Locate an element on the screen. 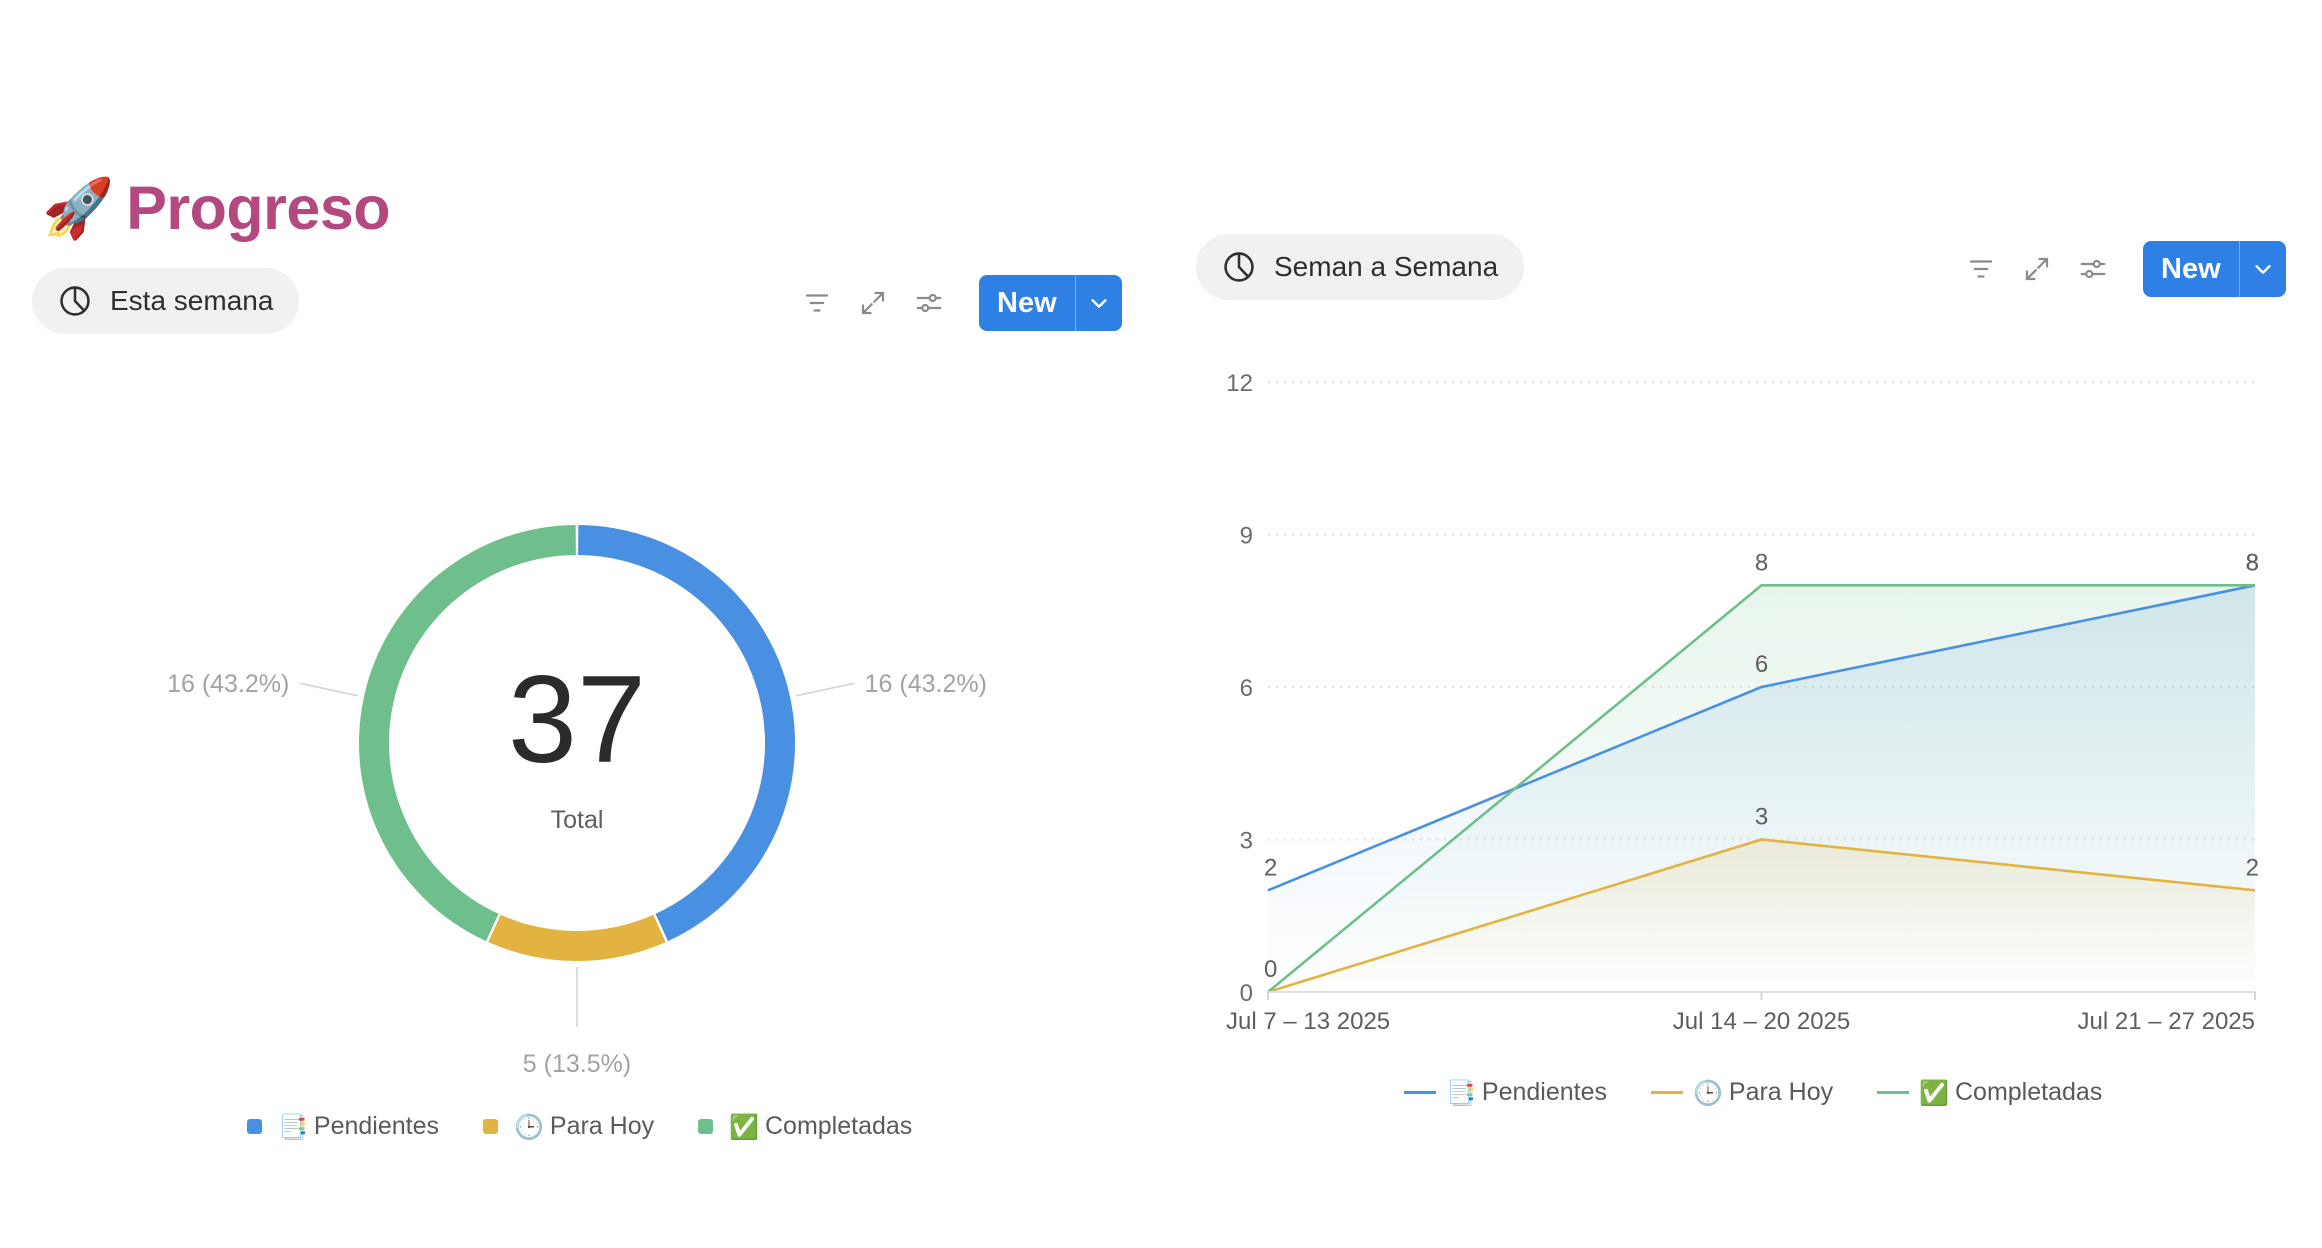 This screenshot has width=2322, height=1248. data-label: 0 is located at coordinates (1270, 969).